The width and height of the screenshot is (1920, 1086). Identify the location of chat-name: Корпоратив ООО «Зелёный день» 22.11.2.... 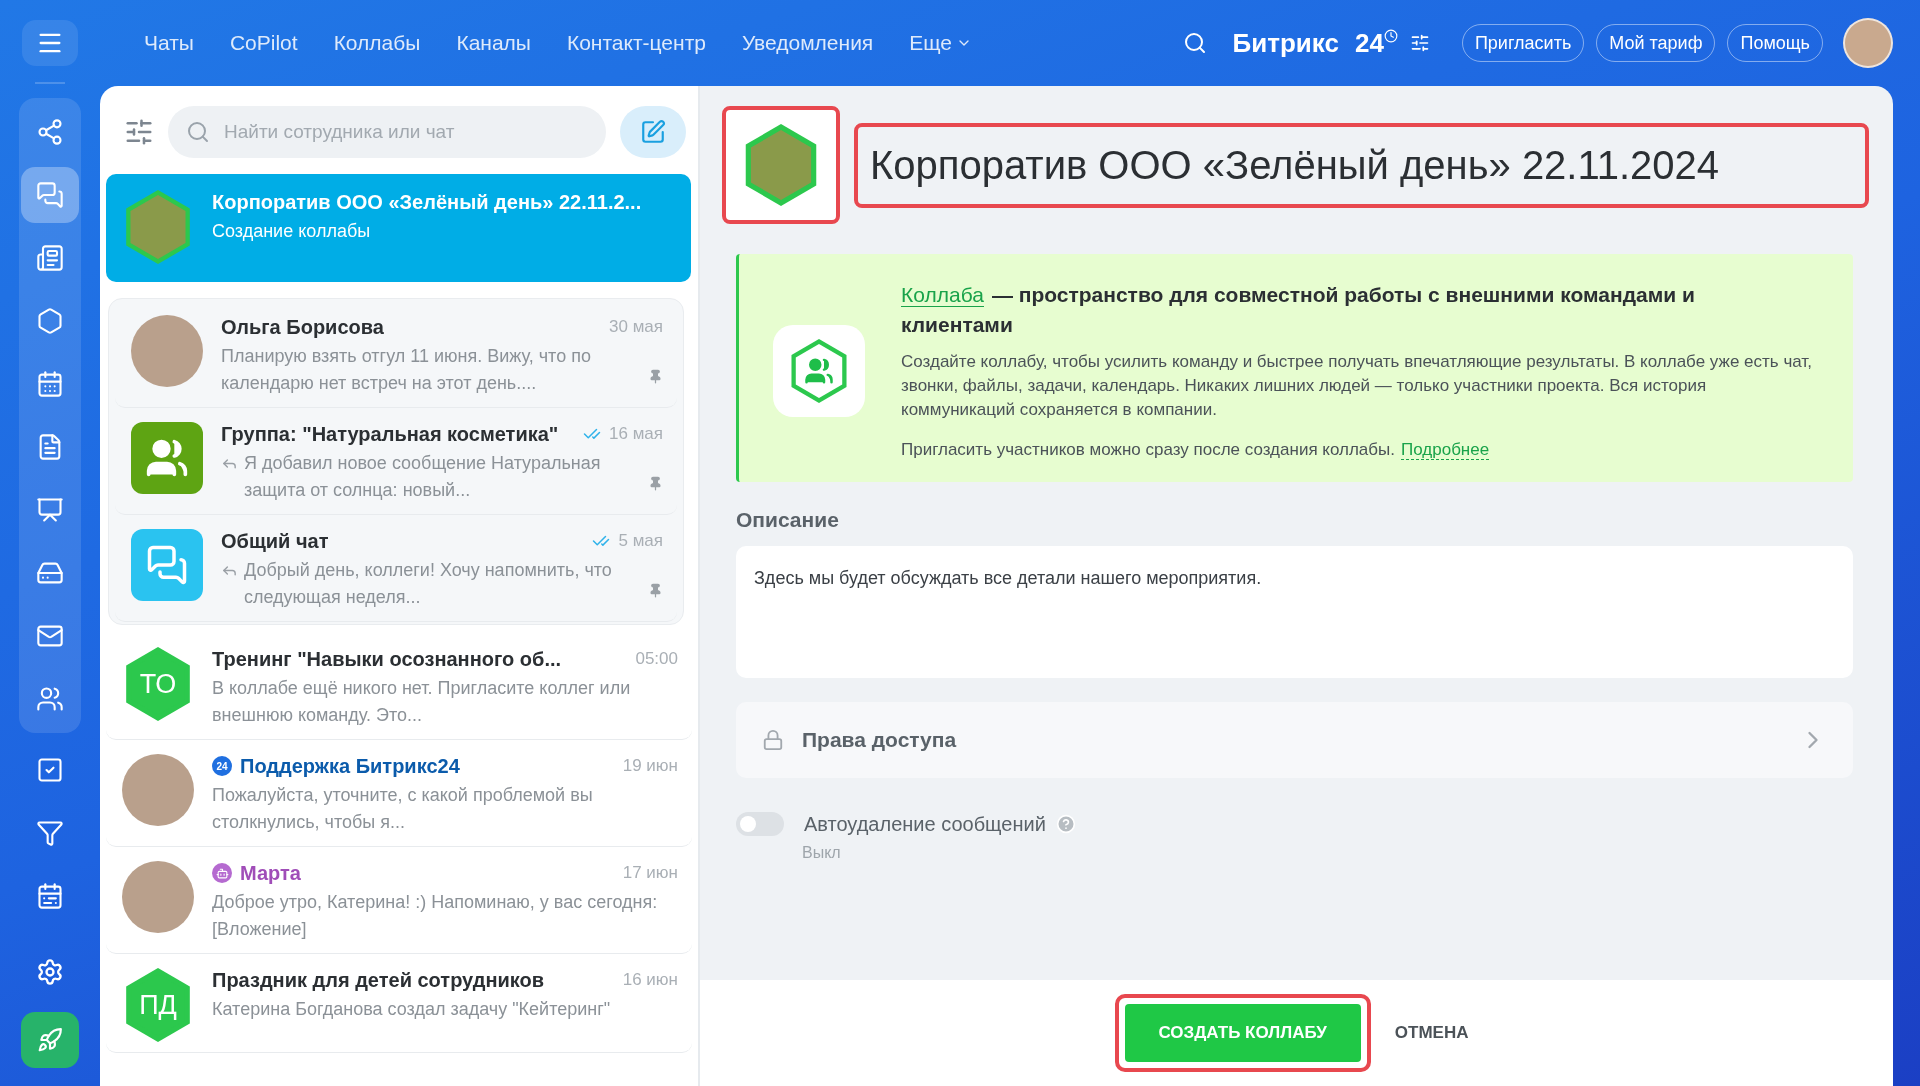
(427, 202).